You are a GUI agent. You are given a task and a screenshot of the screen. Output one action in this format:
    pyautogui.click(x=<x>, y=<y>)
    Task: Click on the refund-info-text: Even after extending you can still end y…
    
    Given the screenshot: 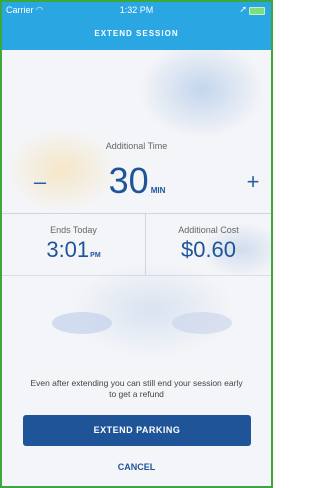 What is the action you would take?
    pyautogui.click(x=136, y=388)
    